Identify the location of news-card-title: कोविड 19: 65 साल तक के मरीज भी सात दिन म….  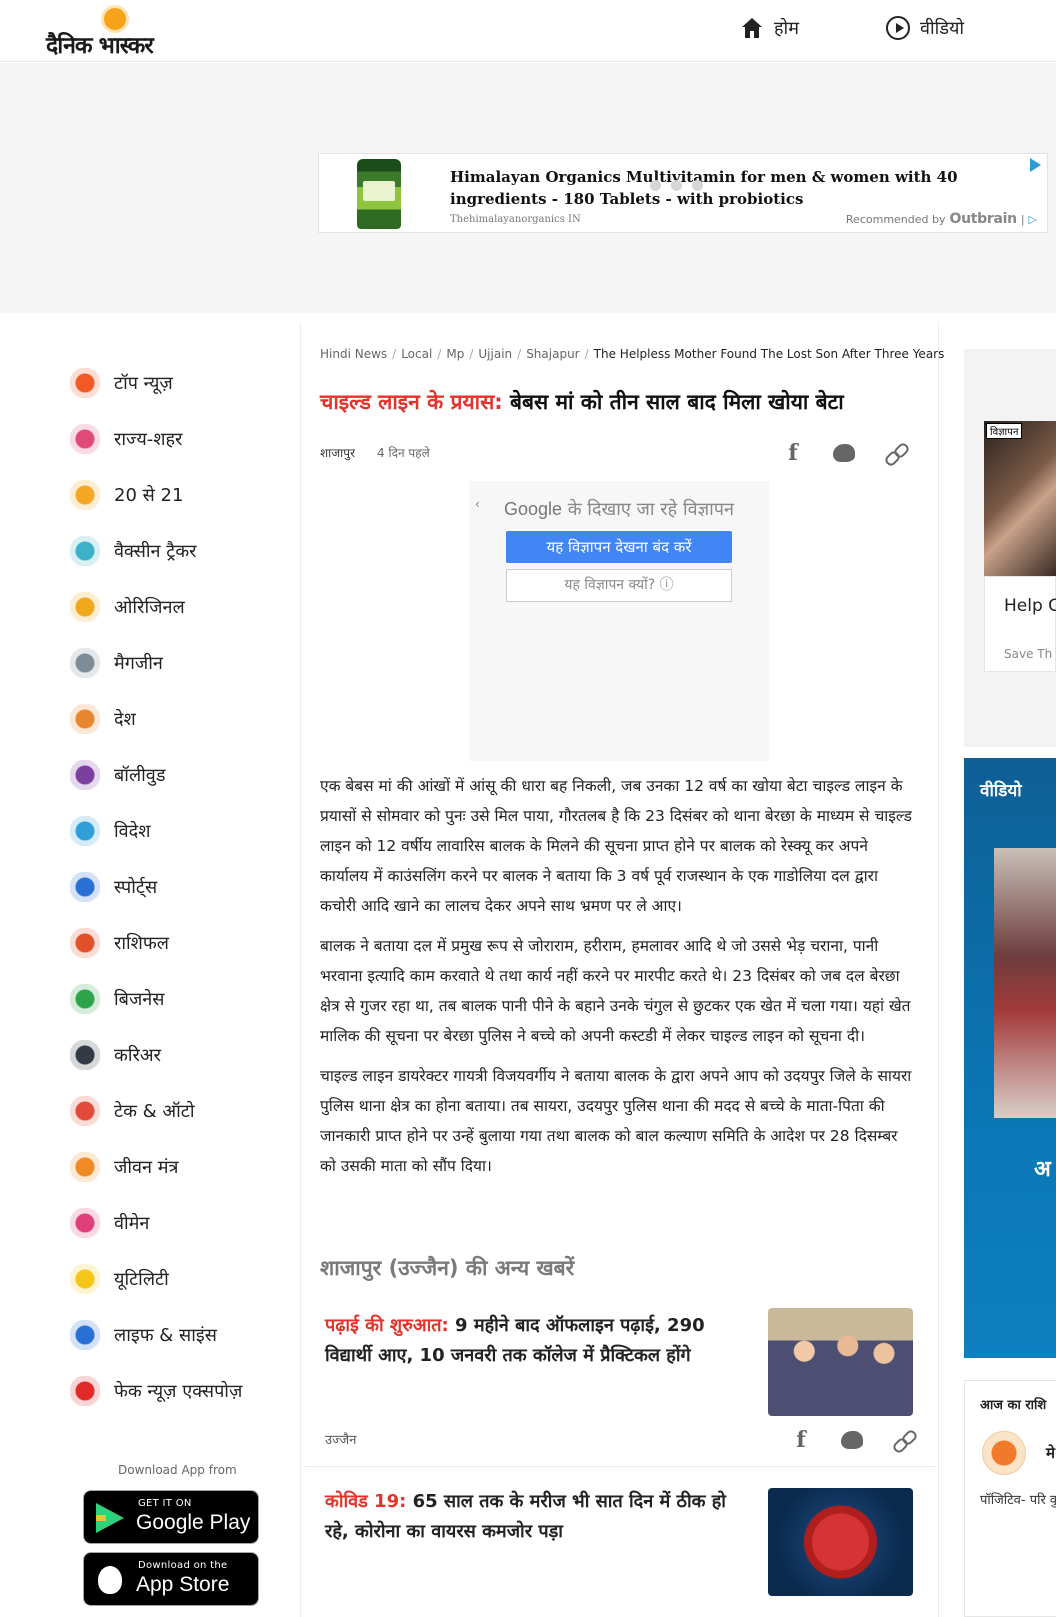
(535, 1517).